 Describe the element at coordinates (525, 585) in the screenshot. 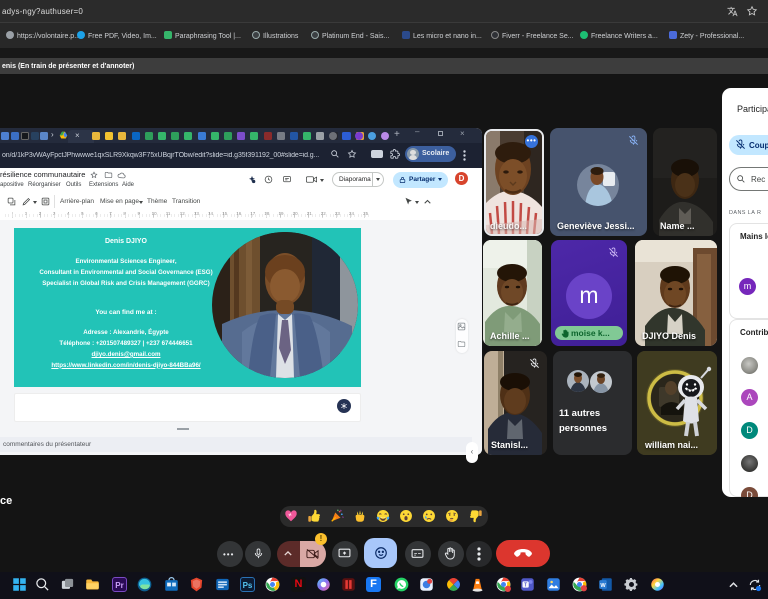

I see `svg-text: T` at that location.